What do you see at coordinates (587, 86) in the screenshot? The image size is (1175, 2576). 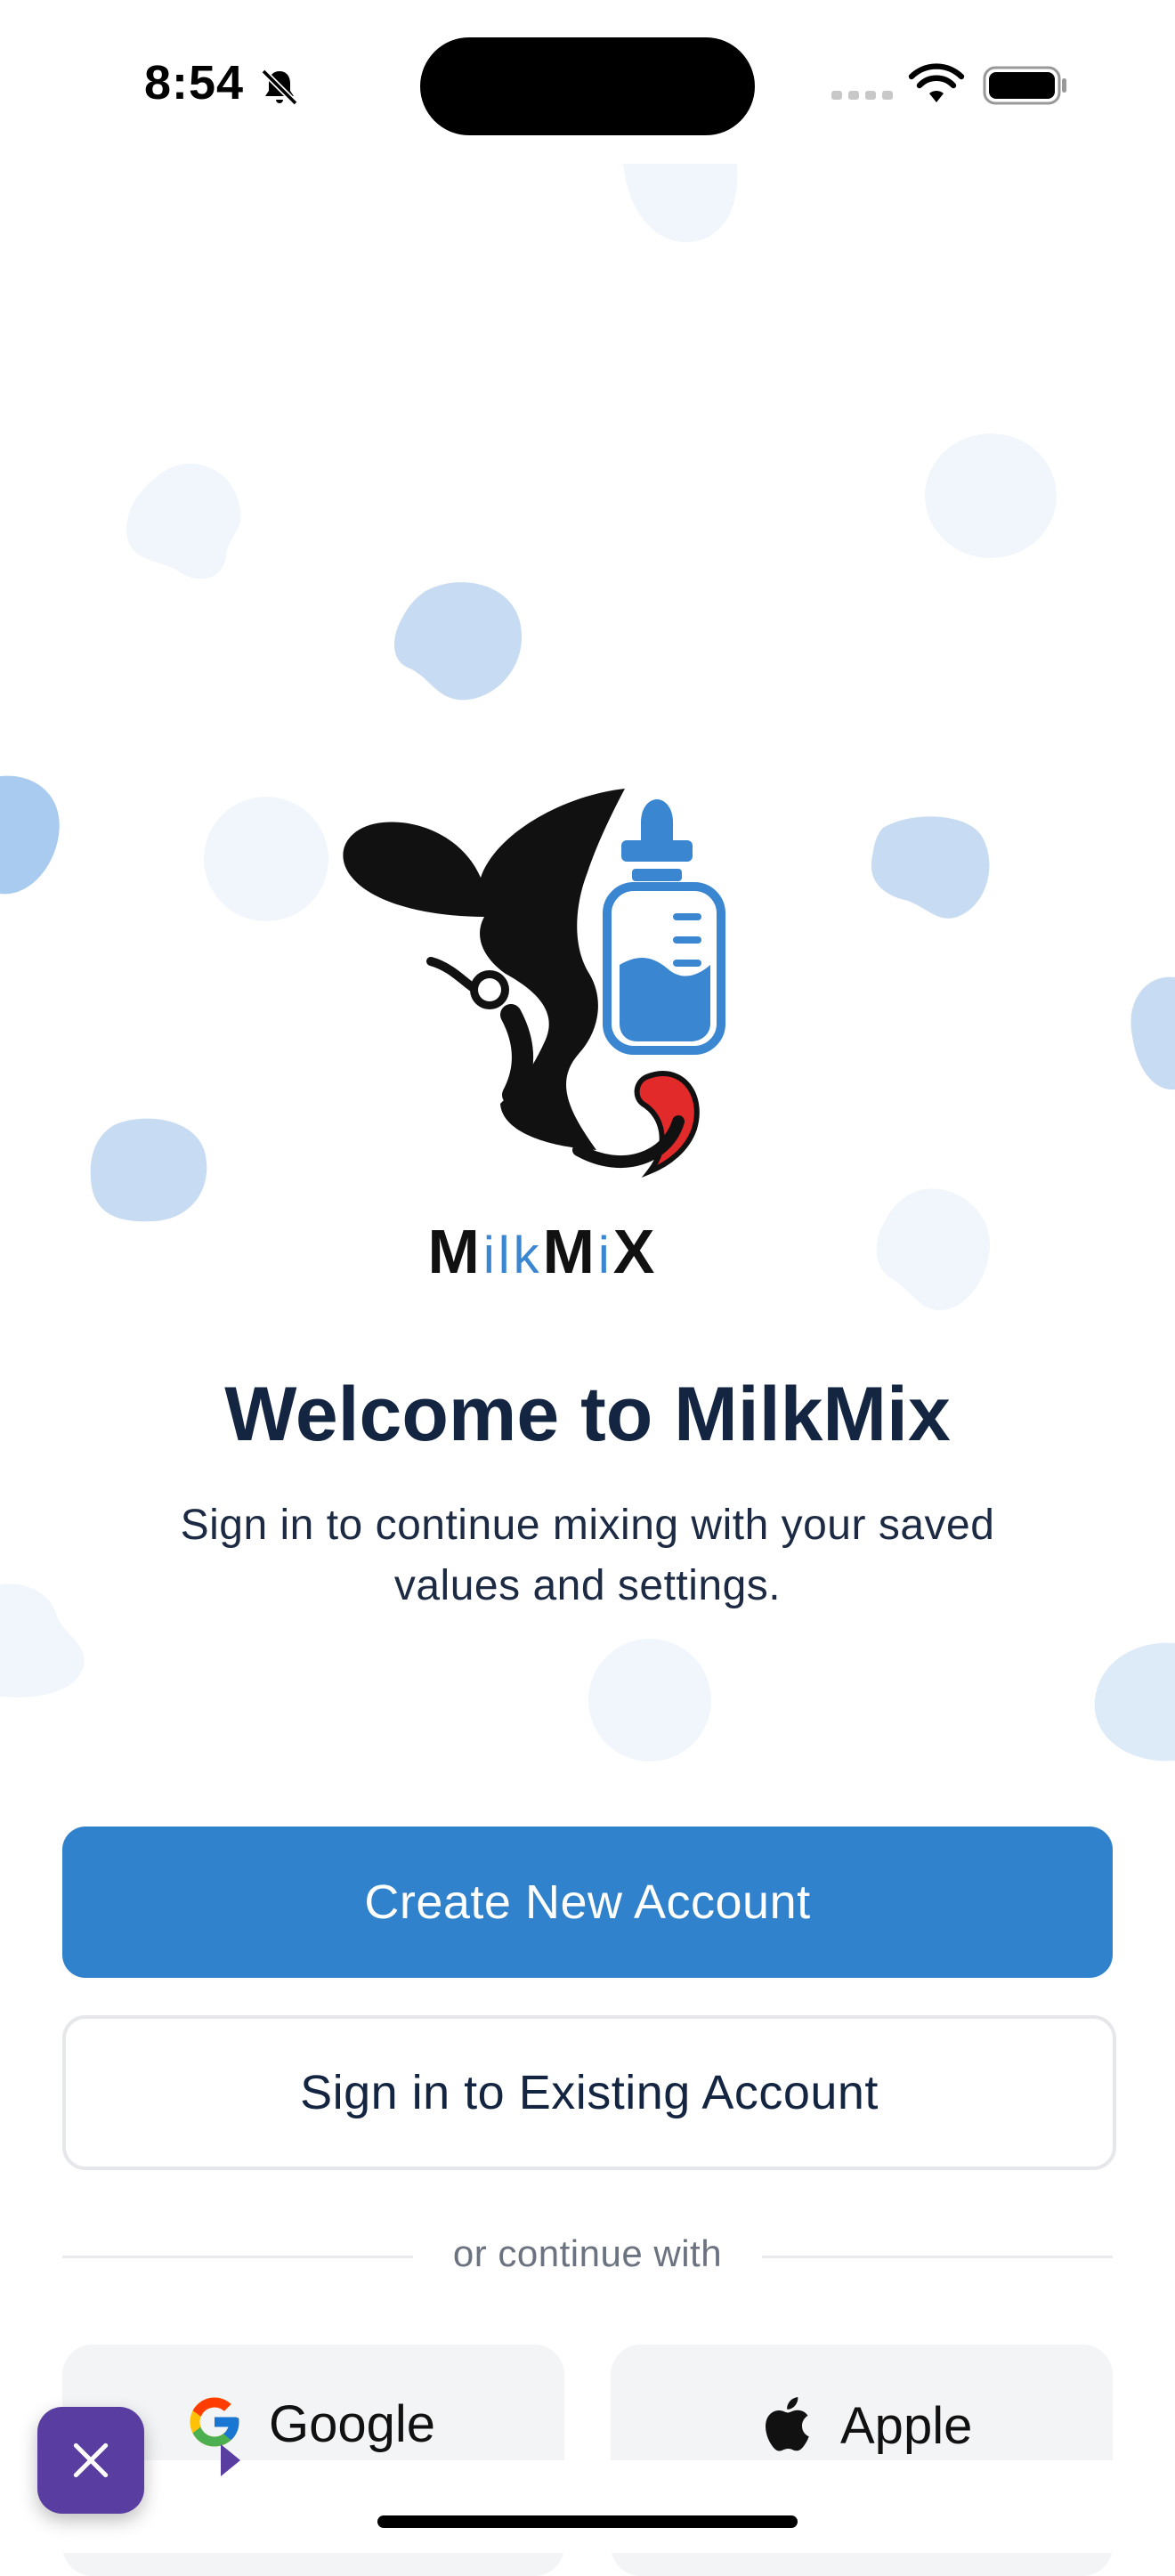 I see `dynamic-island` at bounding box center [587, 86].